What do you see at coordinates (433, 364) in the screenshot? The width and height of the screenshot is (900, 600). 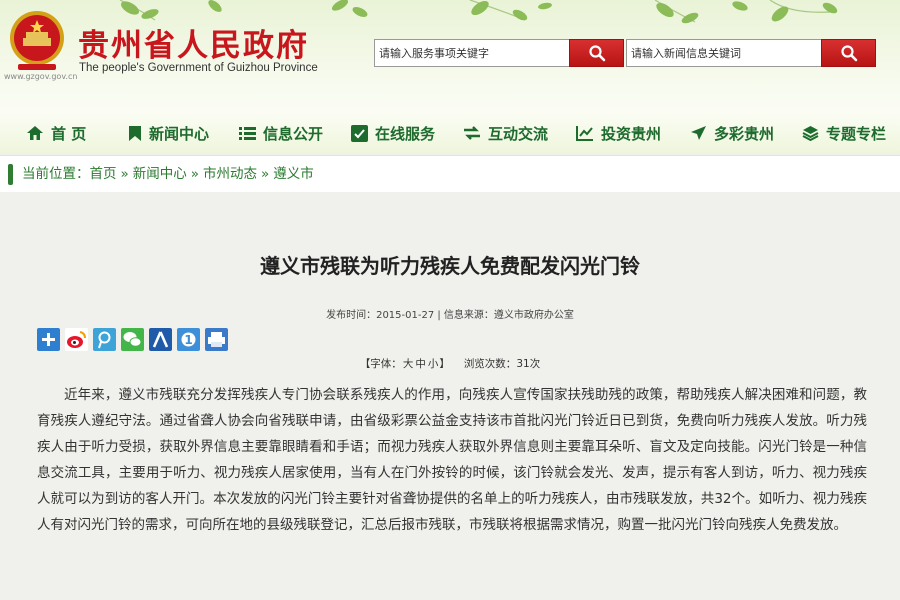 I see `font-small-link: 小` at bounding box center [433, 364].